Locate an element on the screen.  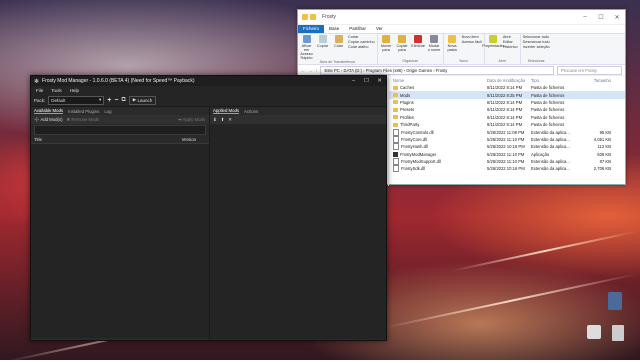
select-none-button: Desmarcar tudo is located at coordinates (536, 42).